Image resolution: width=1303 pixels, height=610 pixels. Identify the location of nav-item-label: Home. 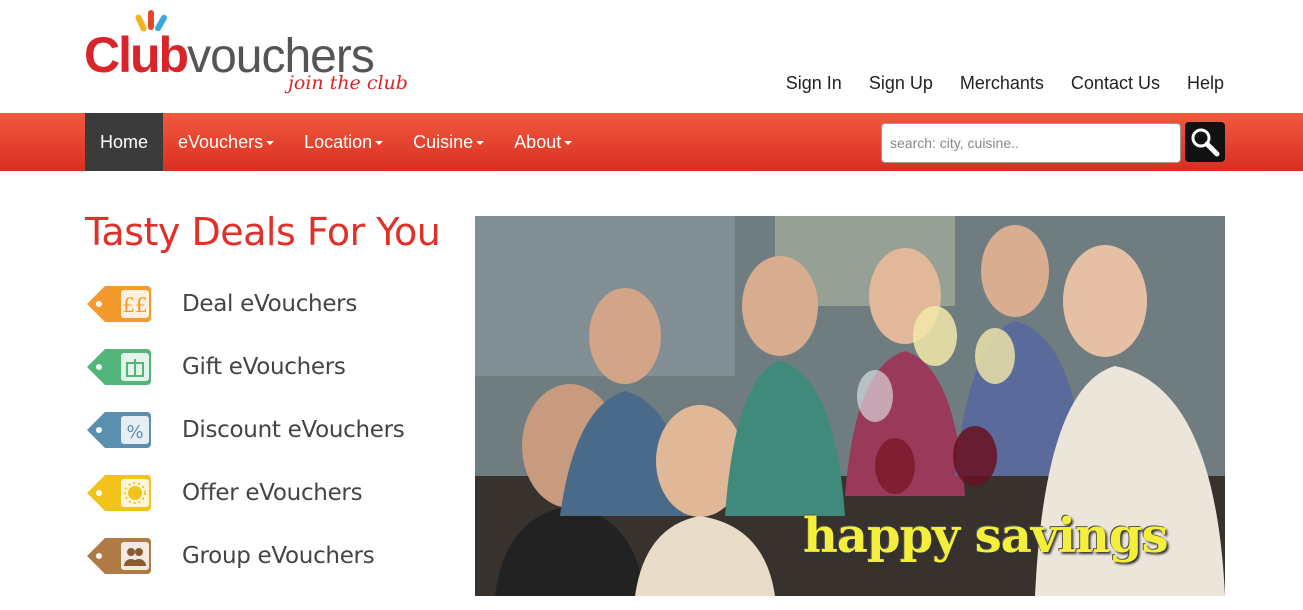
(124, 142).